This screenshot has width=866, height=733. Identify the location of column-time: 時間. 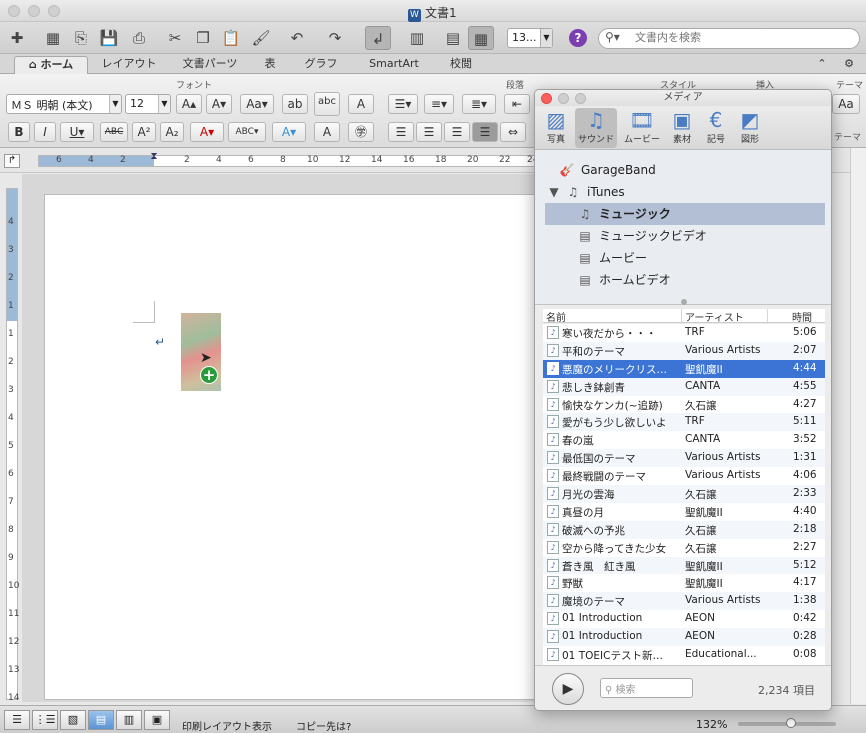
(802, 316).